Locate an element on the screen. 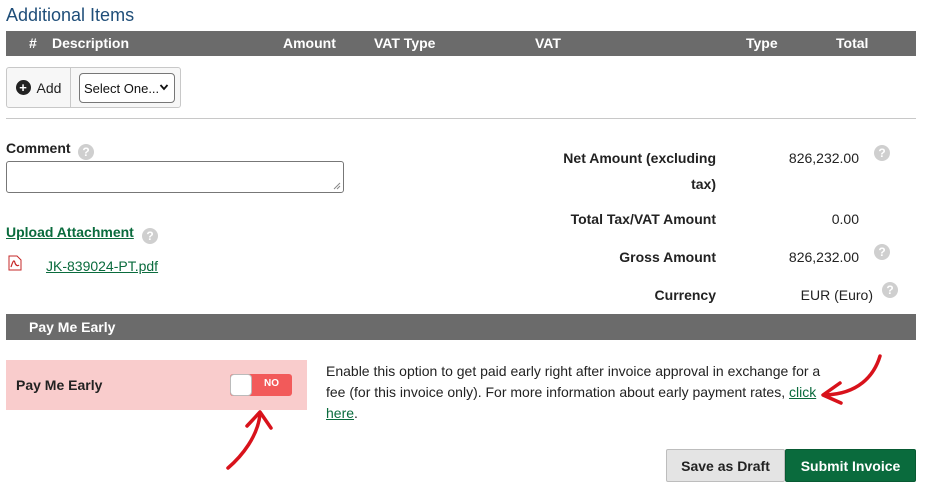 This screenshot has width=925, height=491. net-amount-help-icon: ? is located at coordinates (882, 153).